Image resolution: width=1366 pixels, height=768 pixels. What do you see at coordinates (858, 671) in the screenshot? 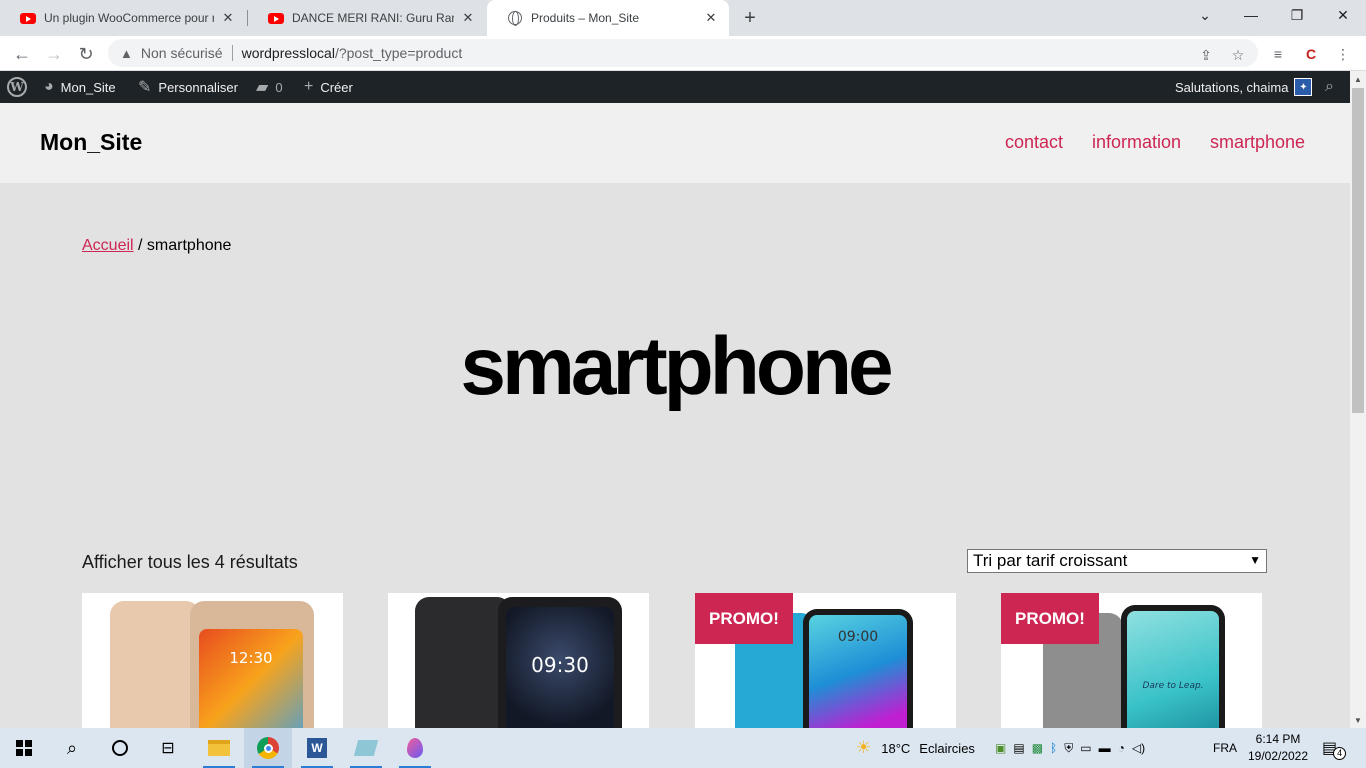
I see `phone-screen: 09:00` at bounding box center [858, 671].